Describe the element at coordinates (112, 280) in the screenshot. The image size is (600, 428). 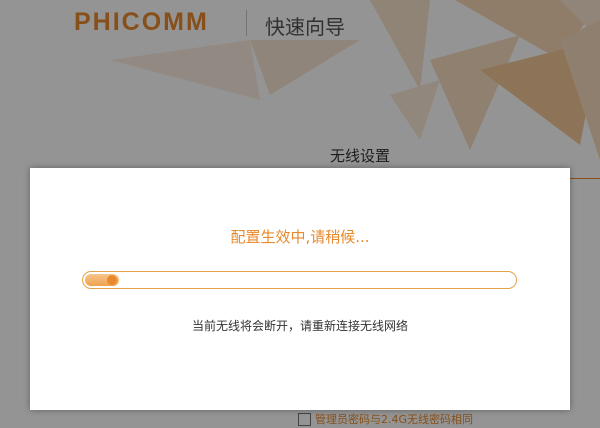
I see `progress-indicator` at that location.